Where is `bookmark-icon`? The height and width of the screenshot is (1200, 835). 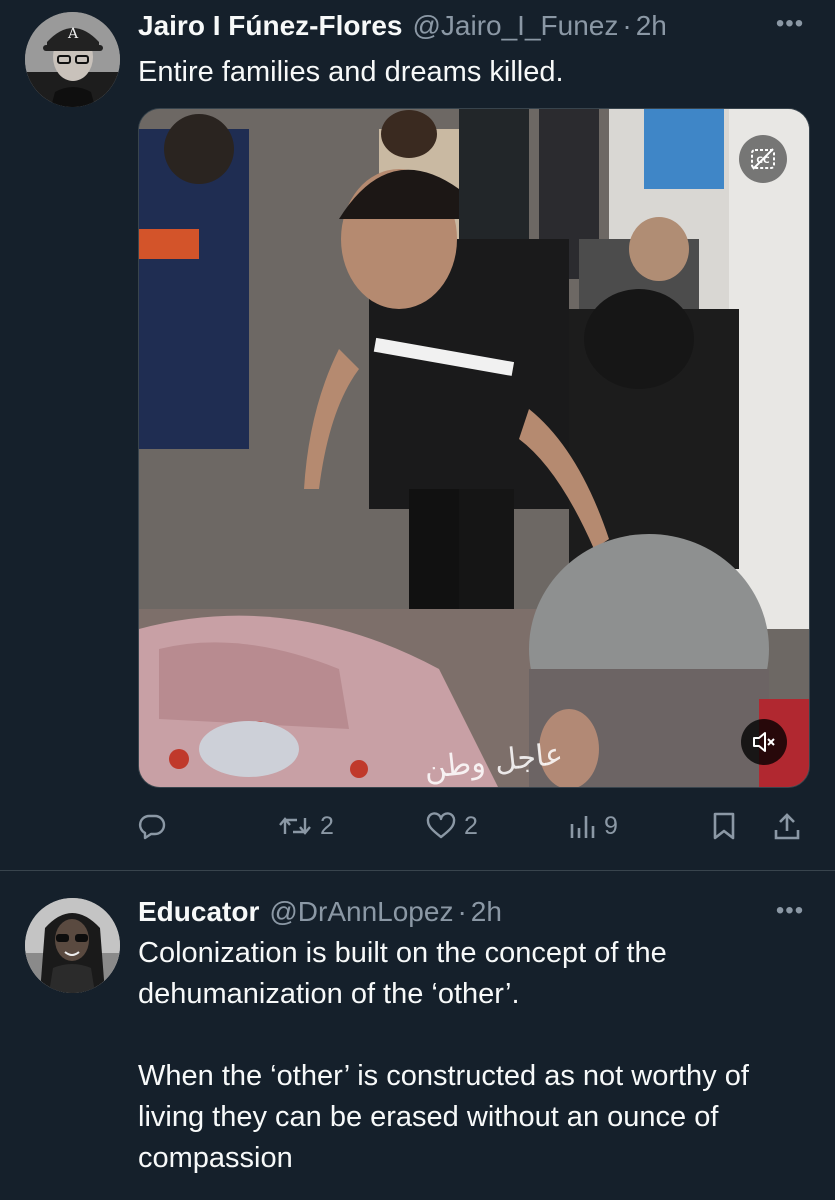
bookmark-icon is located at coordinates (724, 826).